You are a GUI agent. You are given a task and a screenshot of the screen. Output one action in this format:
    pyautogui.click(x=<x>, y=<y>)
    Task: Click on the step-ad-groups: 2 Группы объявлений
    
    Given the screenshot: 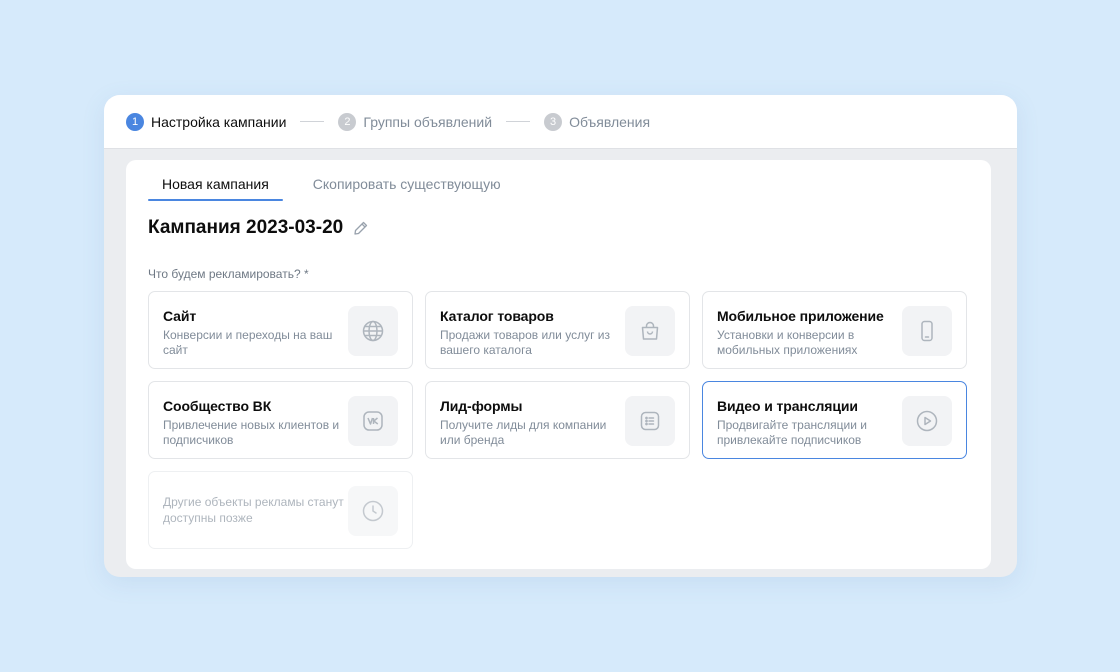 What is the action you would take?
    pyautogui.click(x=415, y=121)
    